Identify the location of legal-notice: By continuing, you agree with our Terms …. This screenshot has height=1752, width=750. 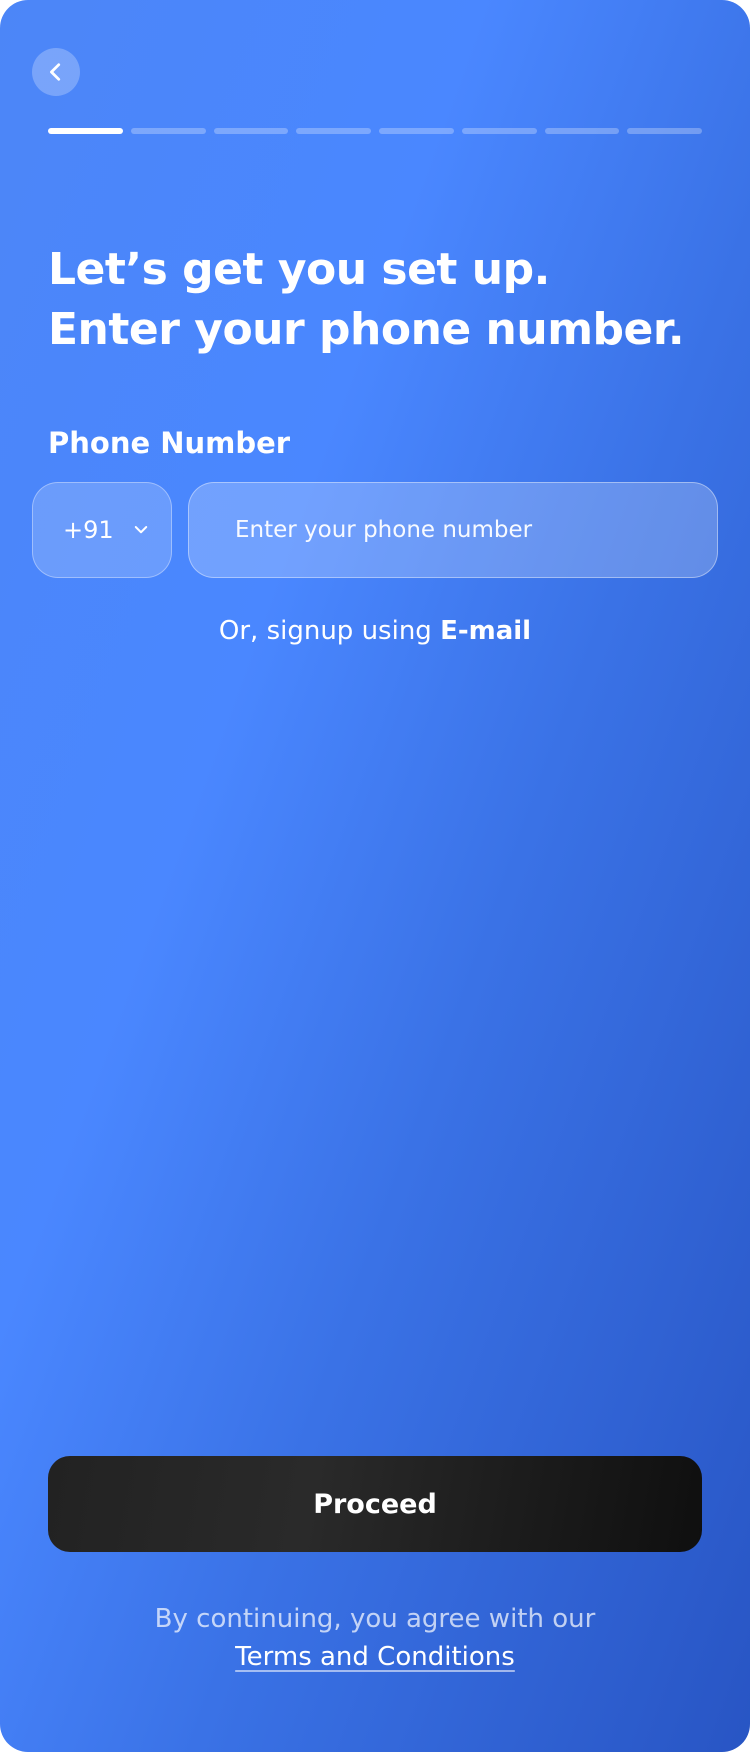
(375, 1638).